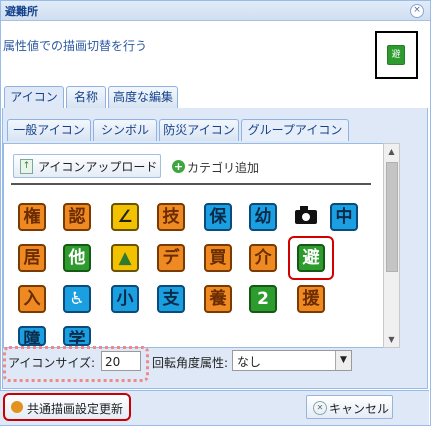 The image size is (431, 426). Describe the element at coordinates (295, 130) in the screenshot. I see `tab-group-icons: グループアイコン` at that location.